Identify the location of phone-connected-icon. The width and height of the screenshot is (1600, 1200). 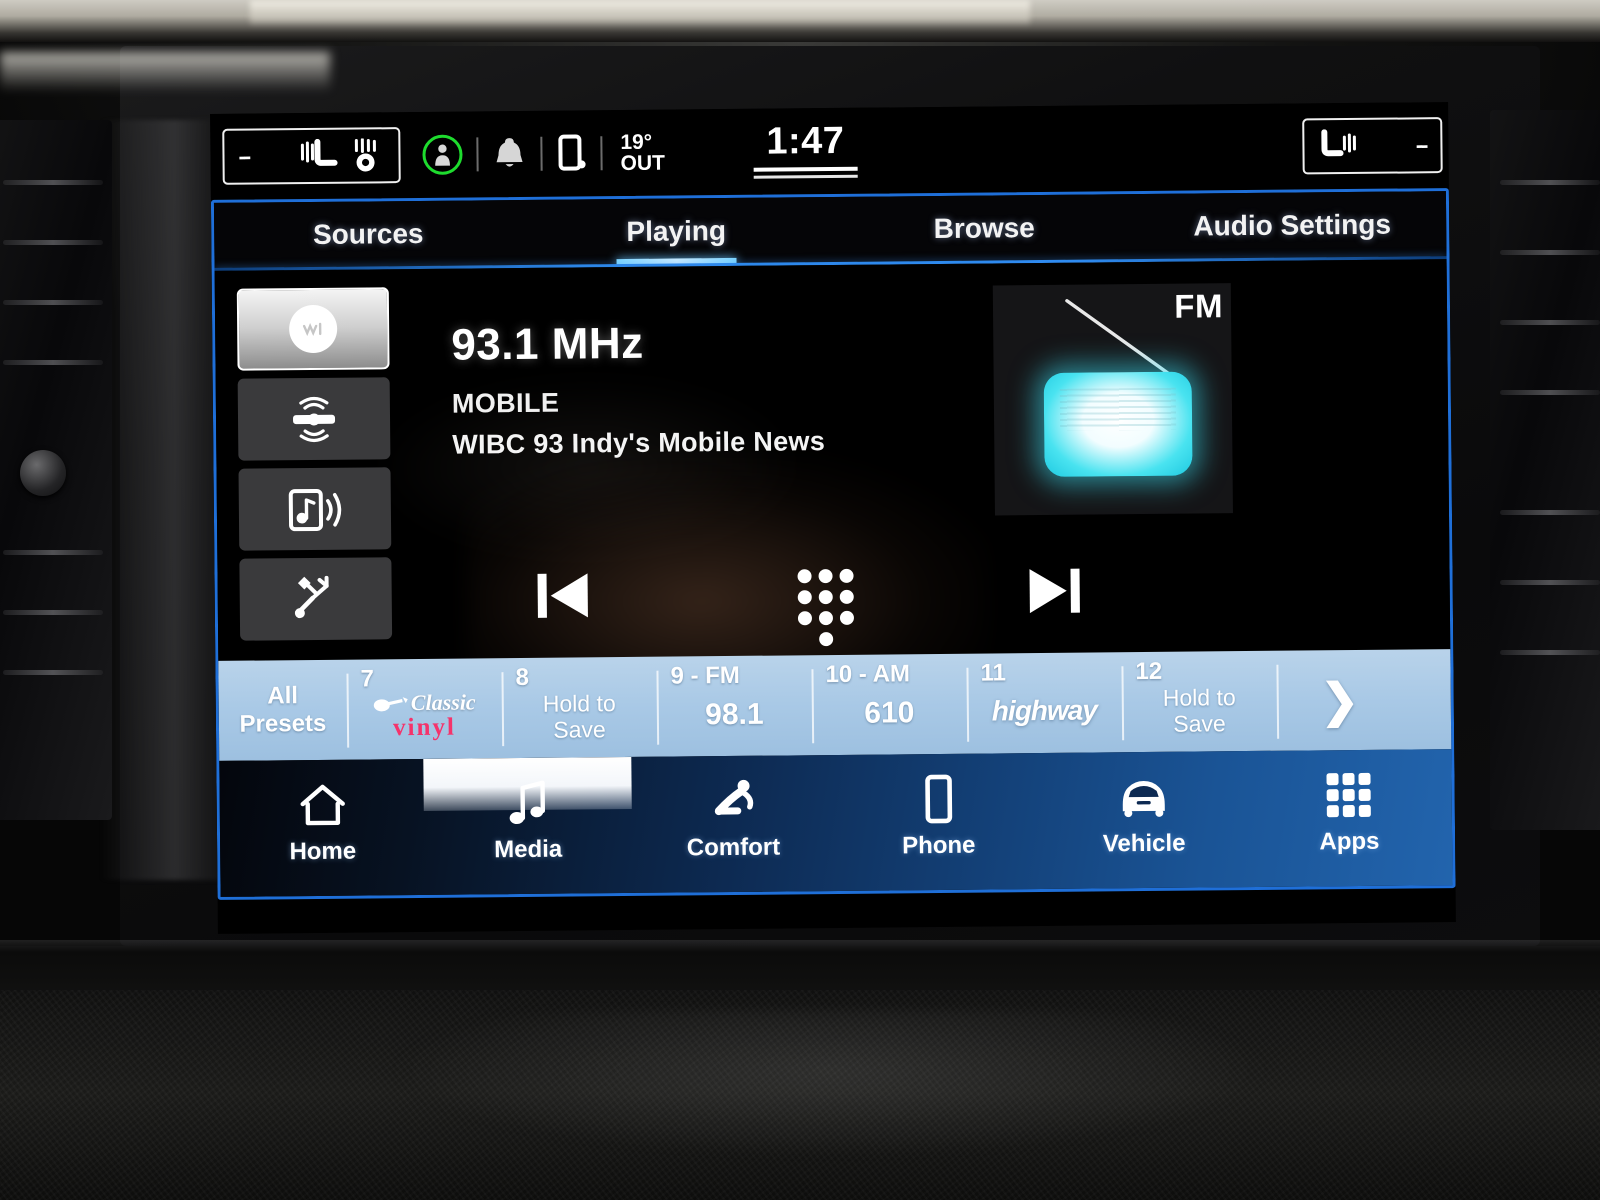
(571, 153).